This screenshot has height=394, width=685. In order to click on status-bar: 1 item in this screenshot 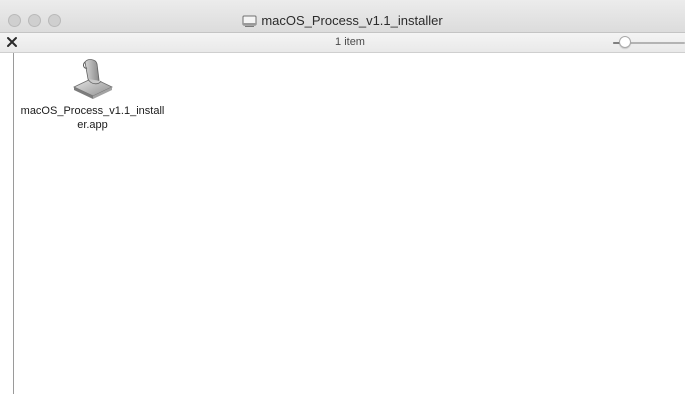, I will do `click(342, 43)`.